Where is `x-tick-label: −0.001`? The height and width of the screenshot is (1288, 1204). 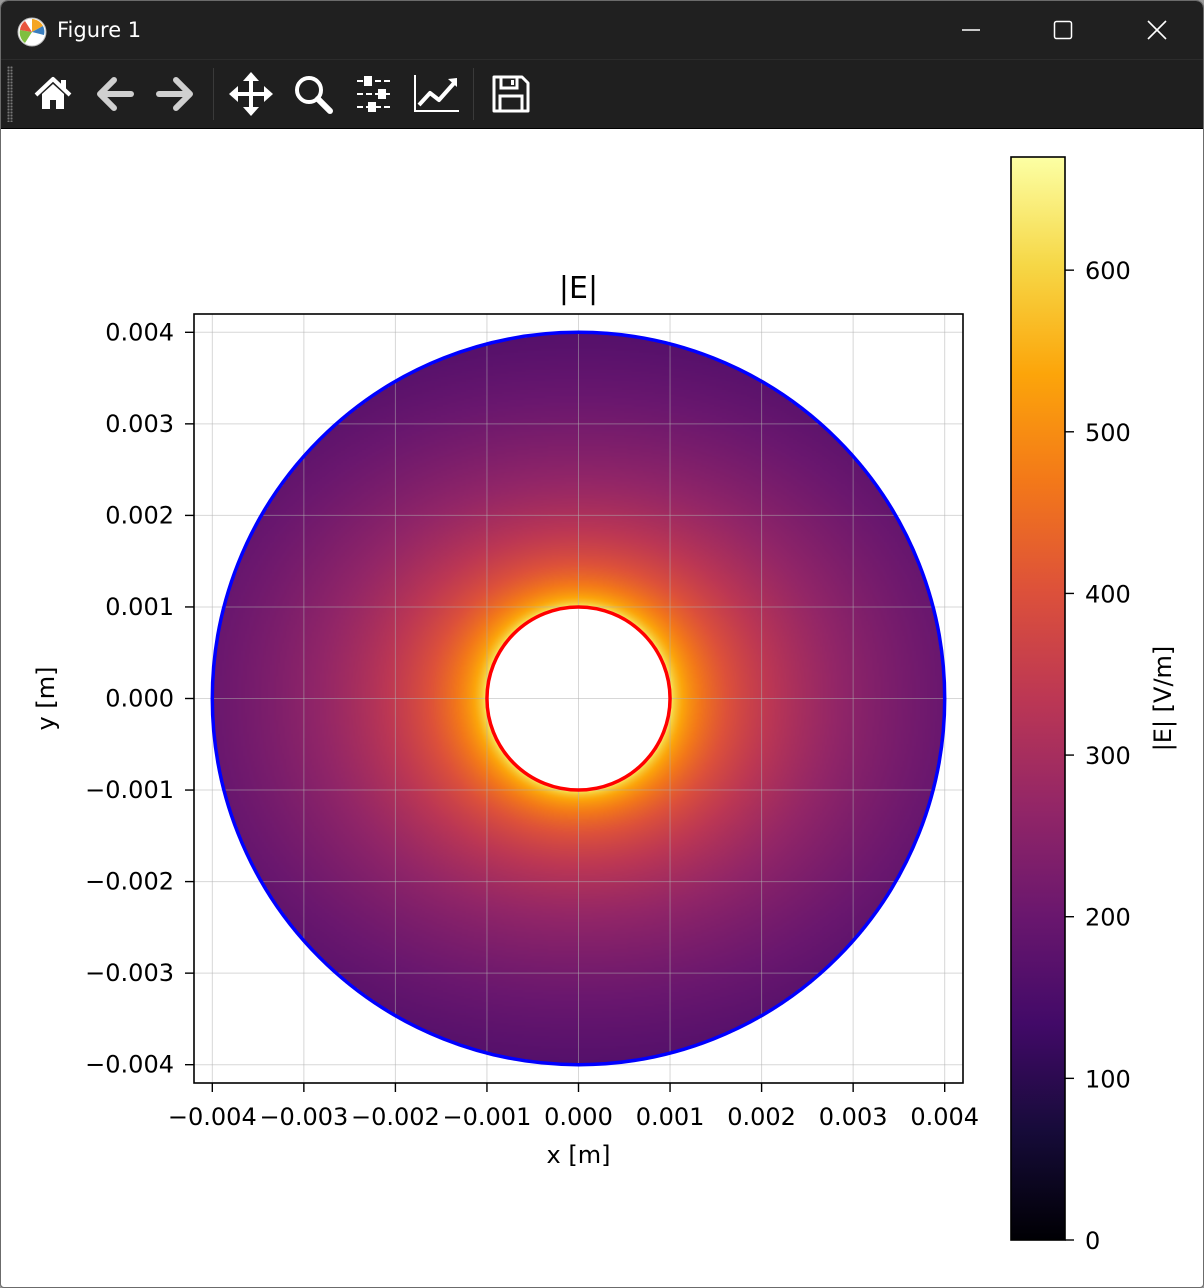
x-tick-label: −0.001 is located at coordinates (487, 1117).